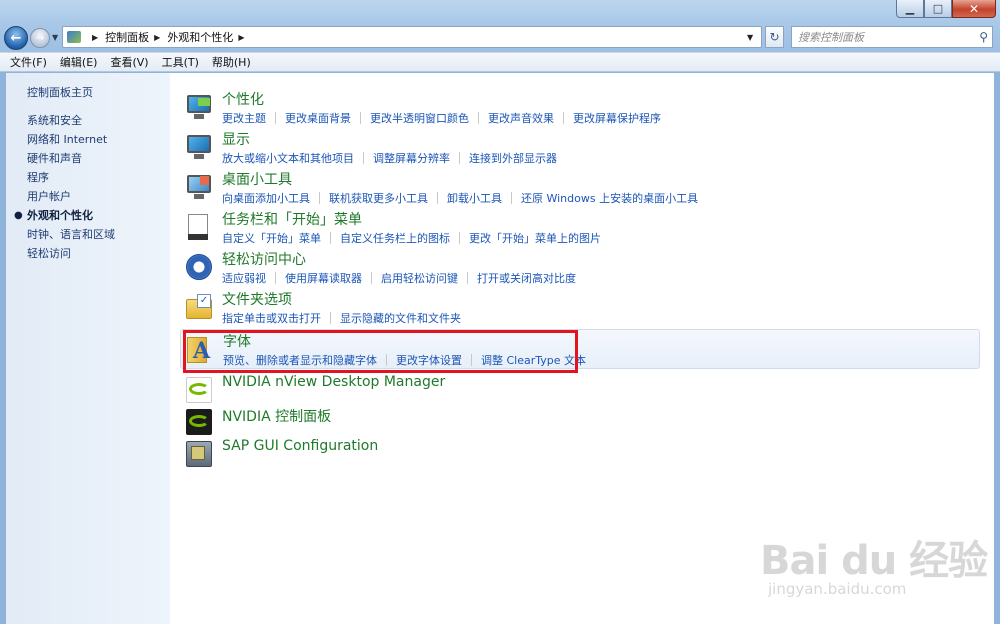 This screenshot has width=1000, height=624. What do you see at coordinates (199, 227) in the screenshot?
I see `taskbar-icon` at bounding box center [199, 227].